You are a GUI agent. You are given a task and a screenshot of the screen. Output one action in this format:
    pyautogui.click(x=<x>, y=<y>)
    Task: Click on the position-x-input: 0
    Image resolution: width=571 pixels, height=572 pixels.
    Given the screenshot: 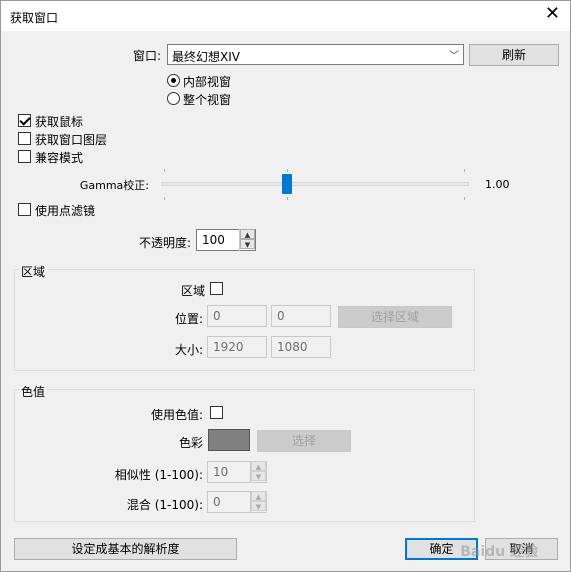 What is the action you would take?
    pyautogui.click(x=237, y=316)
    